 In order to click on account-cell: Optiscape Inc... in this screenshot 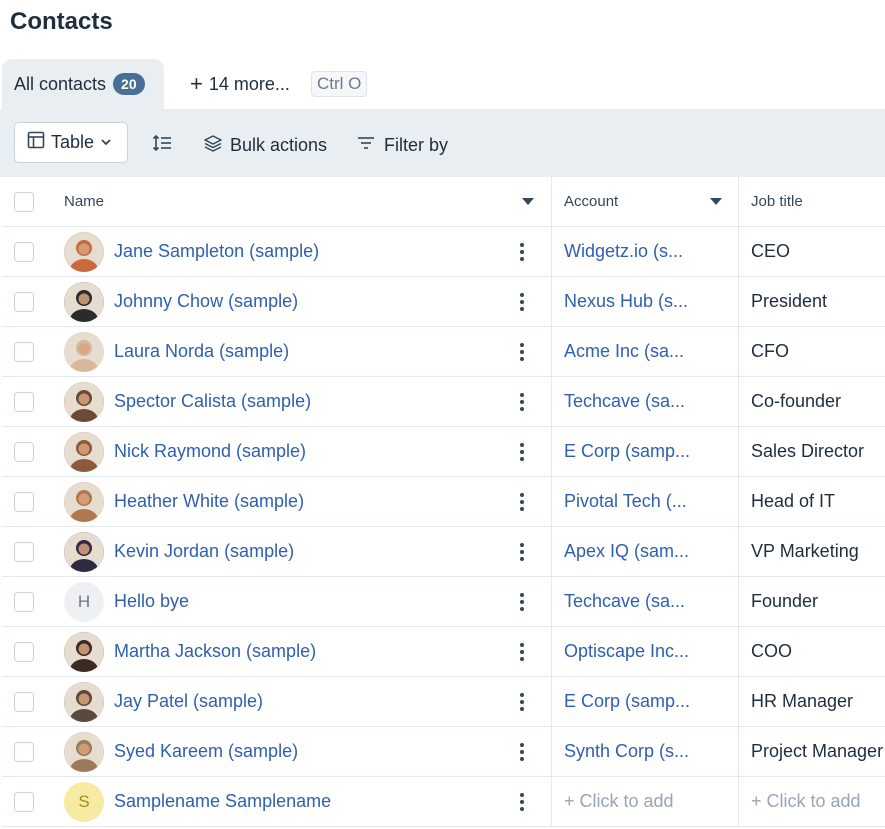, I will do `click(645, 651)`.